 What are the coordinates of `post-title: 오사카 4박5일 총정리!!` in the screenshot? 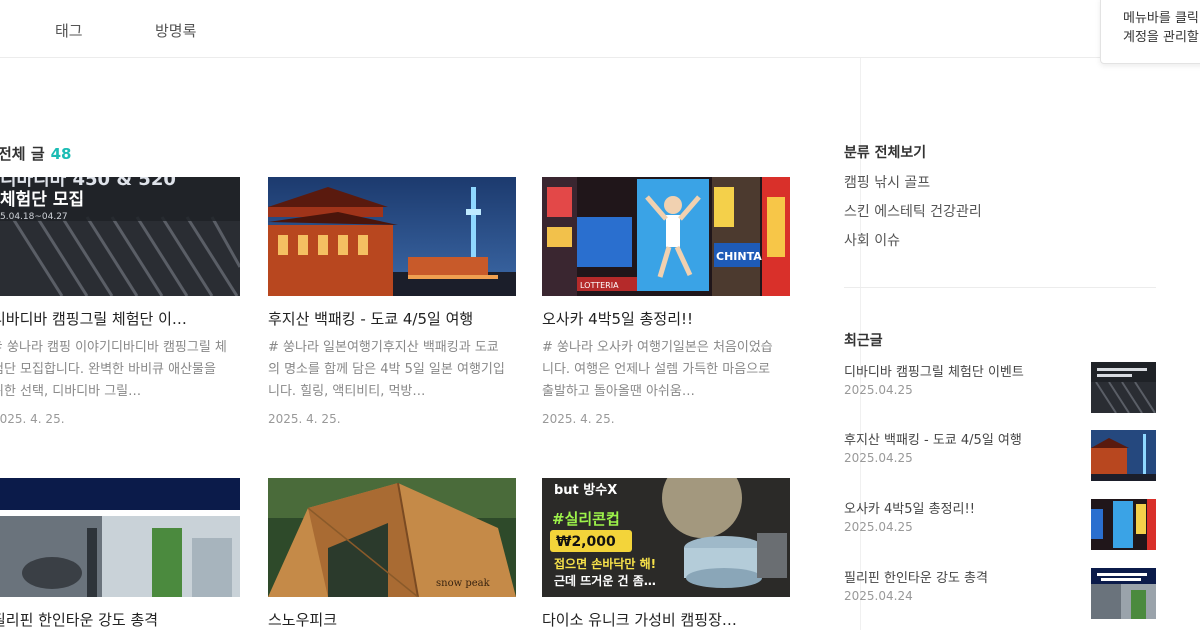 It's located at (662, 318).